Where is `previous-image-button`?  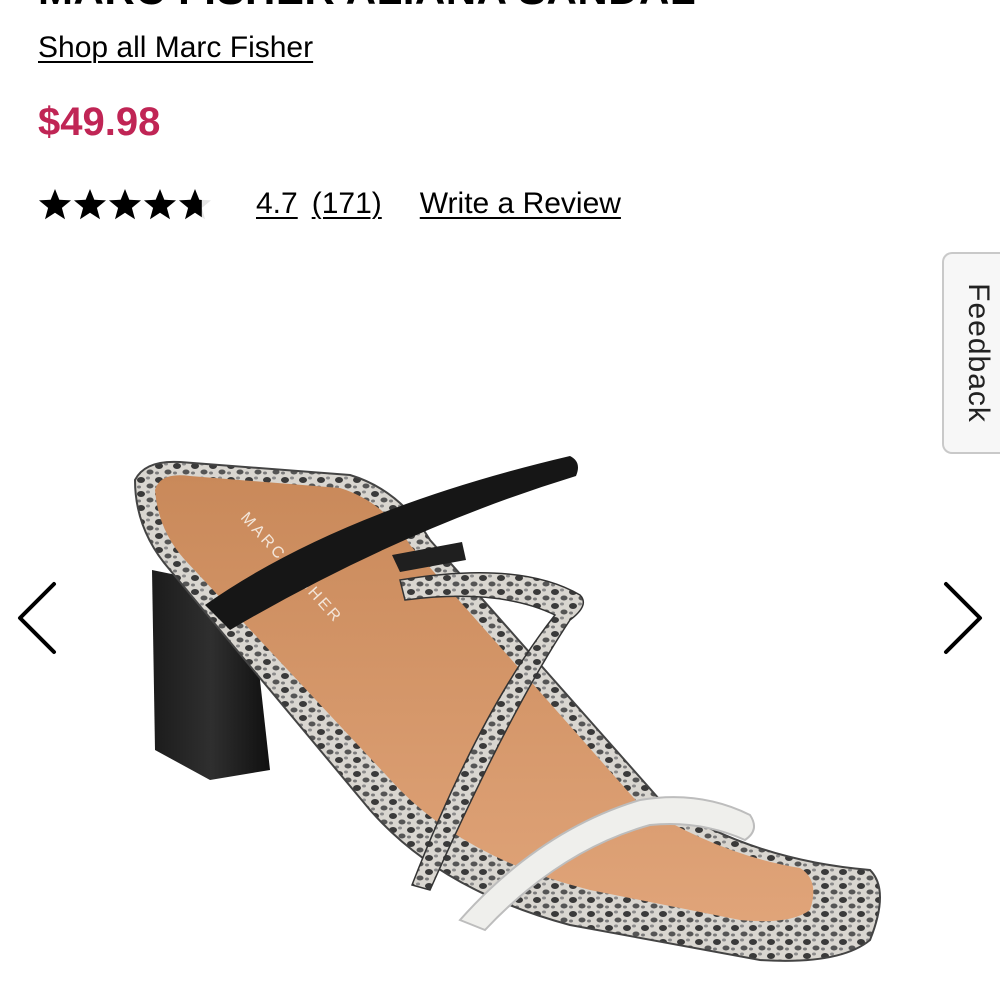
previous-image-button is located at coordinates (37, 618).